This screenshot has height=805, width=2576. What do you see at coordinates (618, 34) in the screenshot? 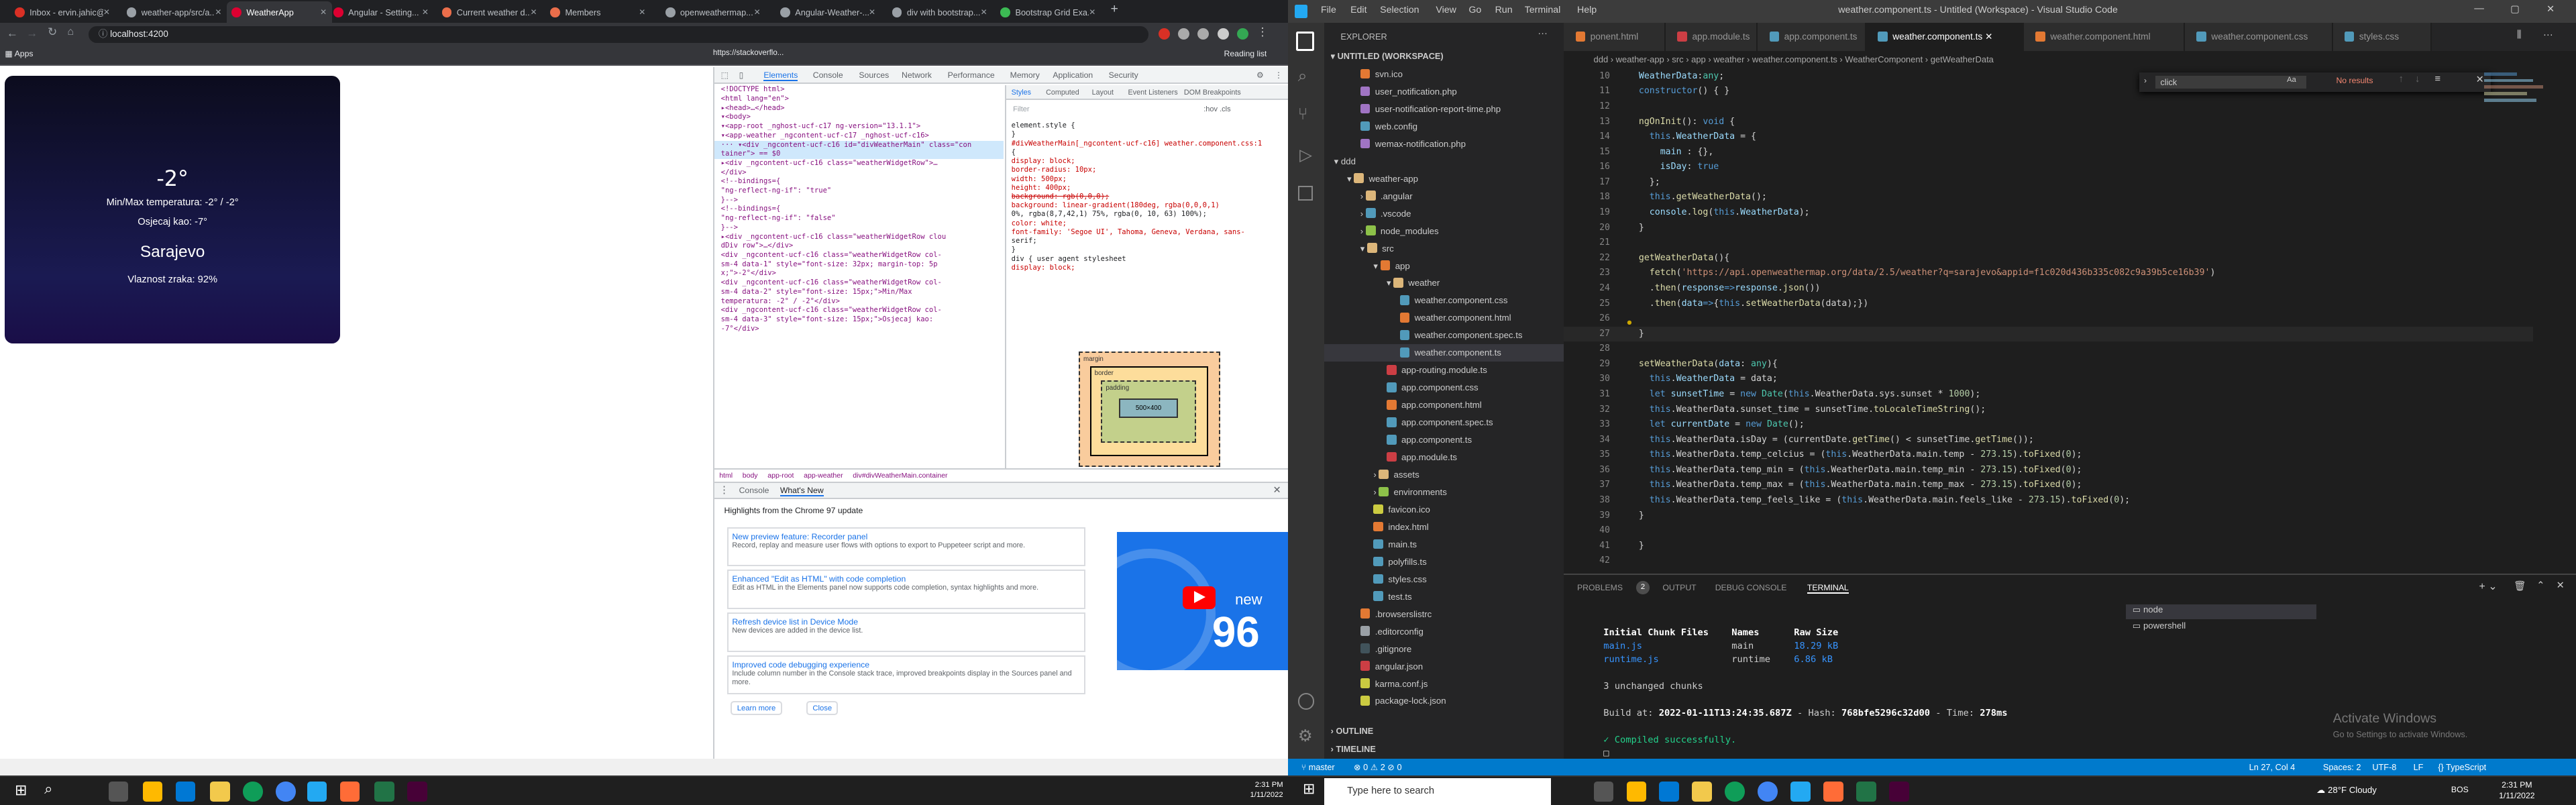
I see `url-input: ⓘ localhost:4200` at bounding box center [618, 34].